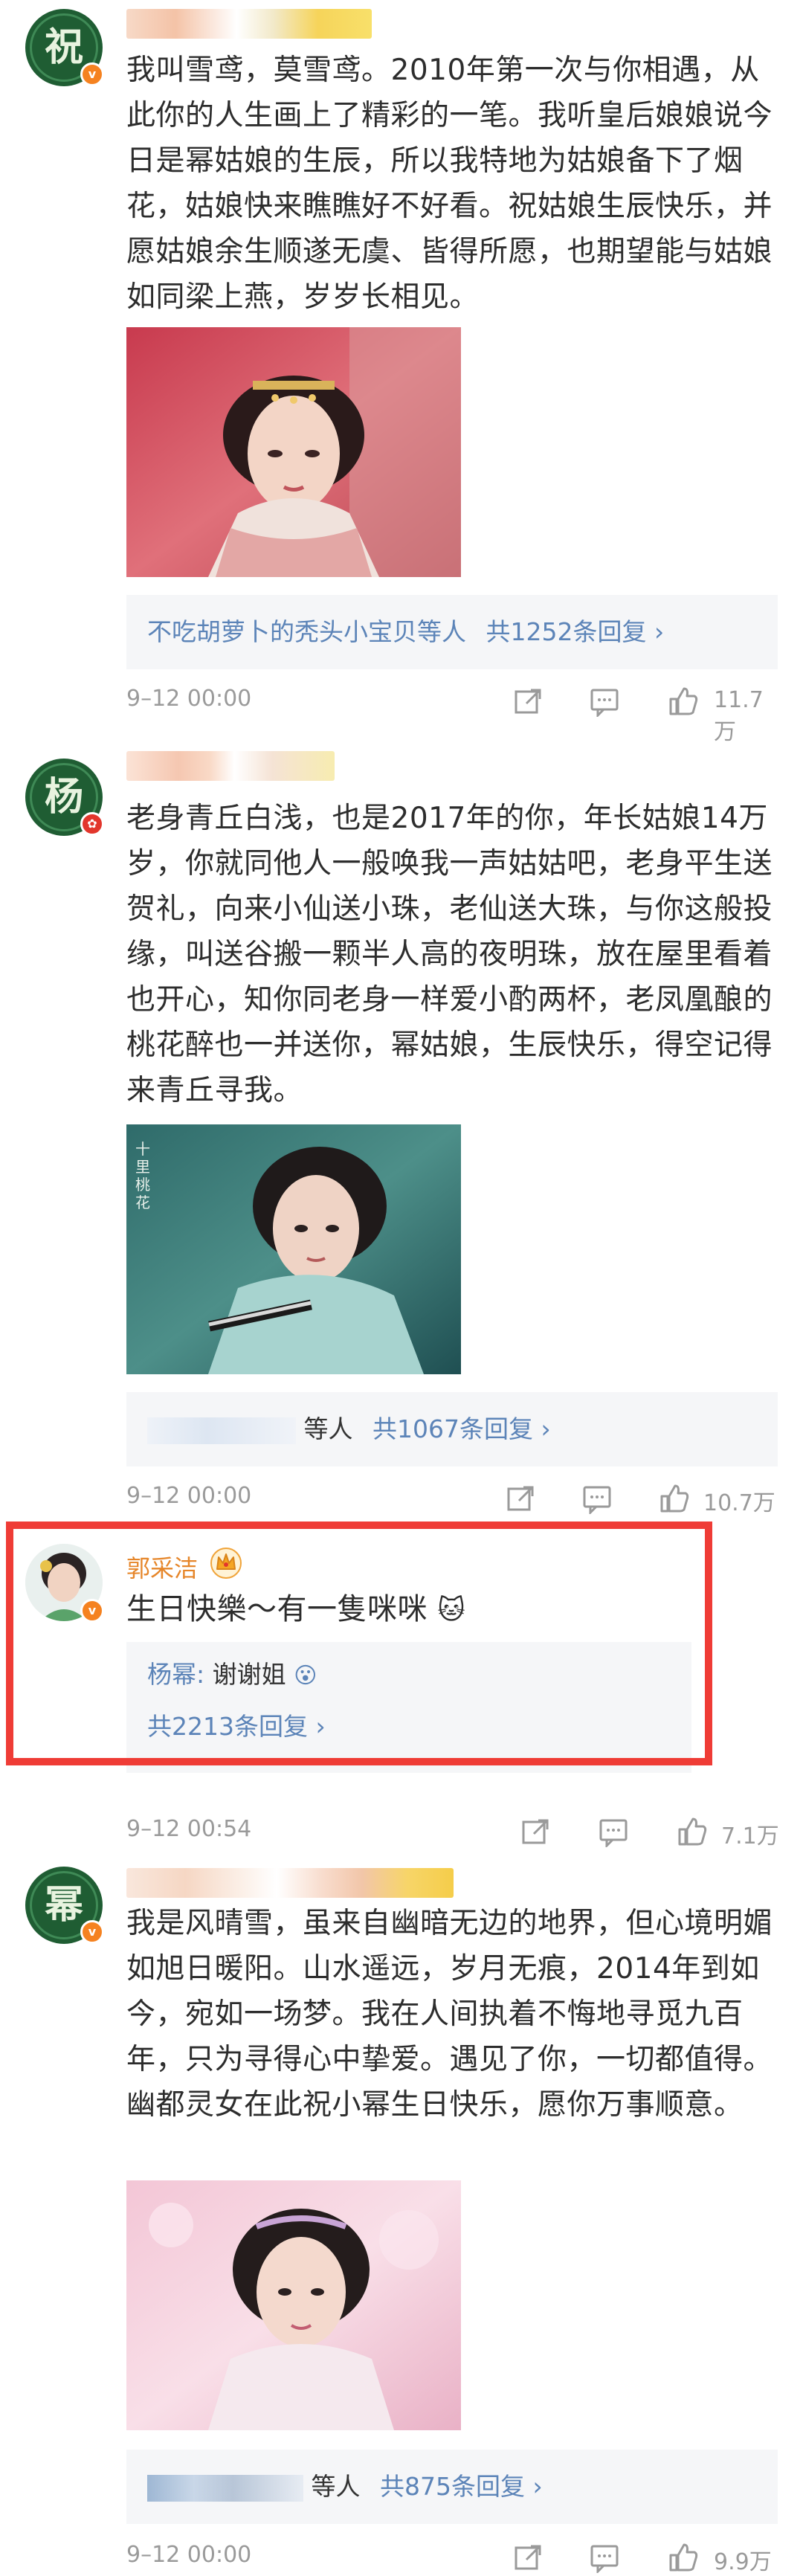 The height and width of the screenshot is (2576, 803). What do you see at coordinates (462, 1428) in the screenshot?
I see `reply-count-link: 共1067条回复 ›` at bounding box center [462, 1428].